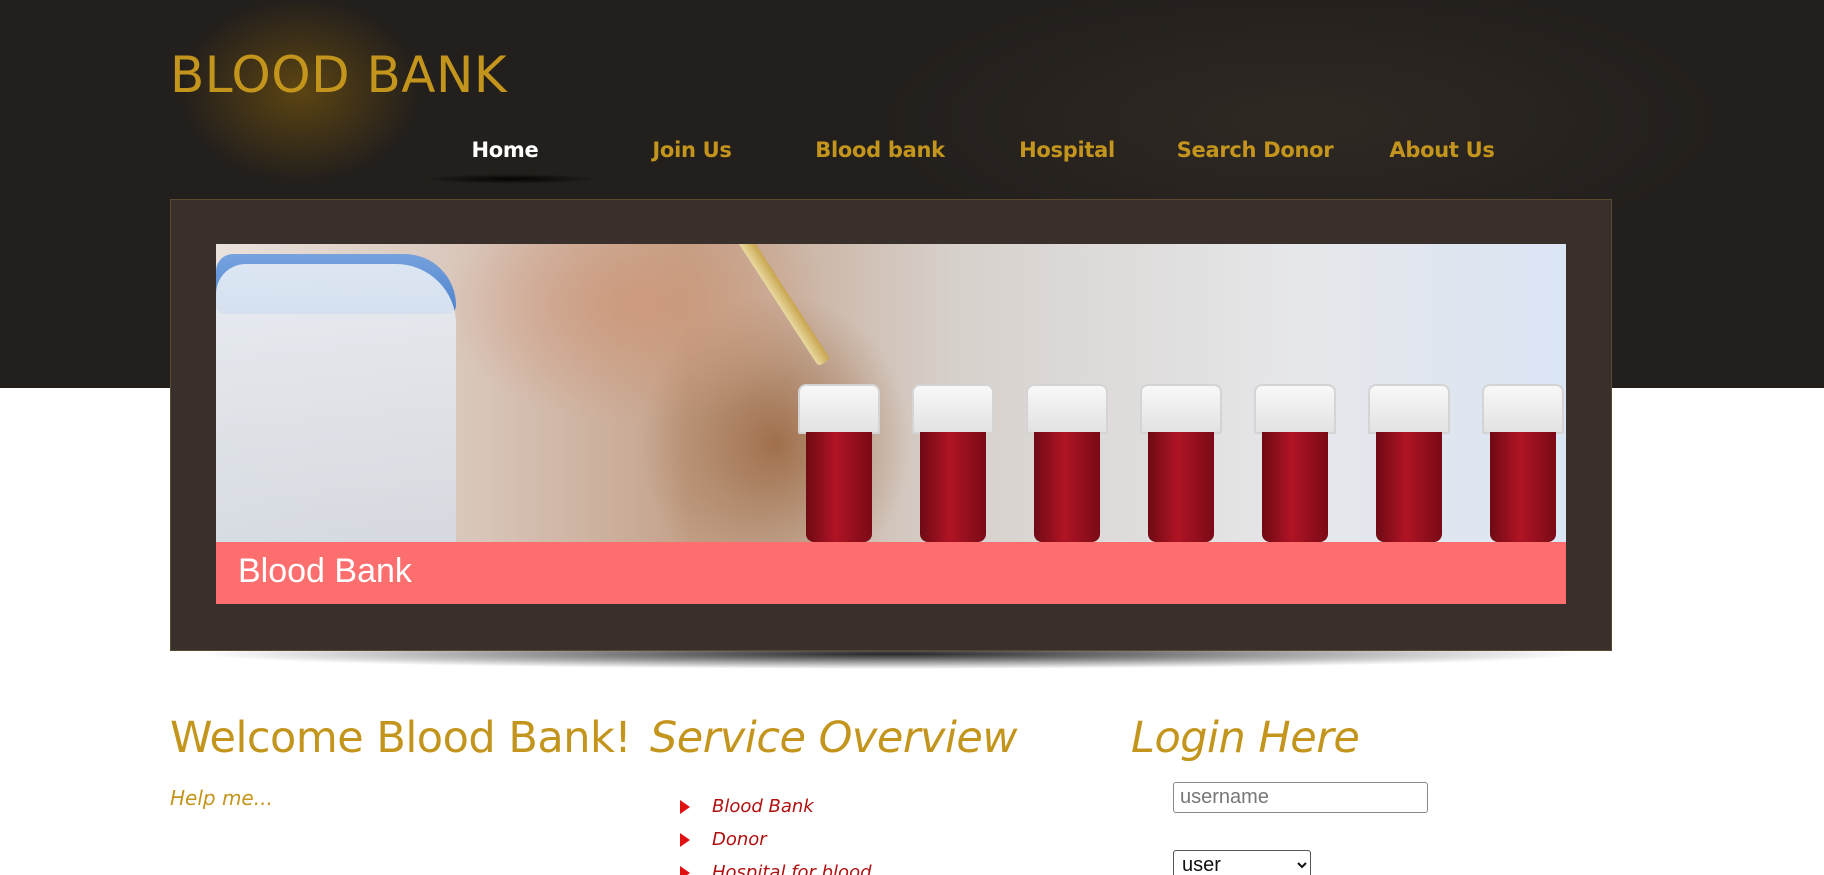  What do you see at coordinates (505, 150) in the screenshot?
I see `nav-label: Home` at bounding box center [505, 150].